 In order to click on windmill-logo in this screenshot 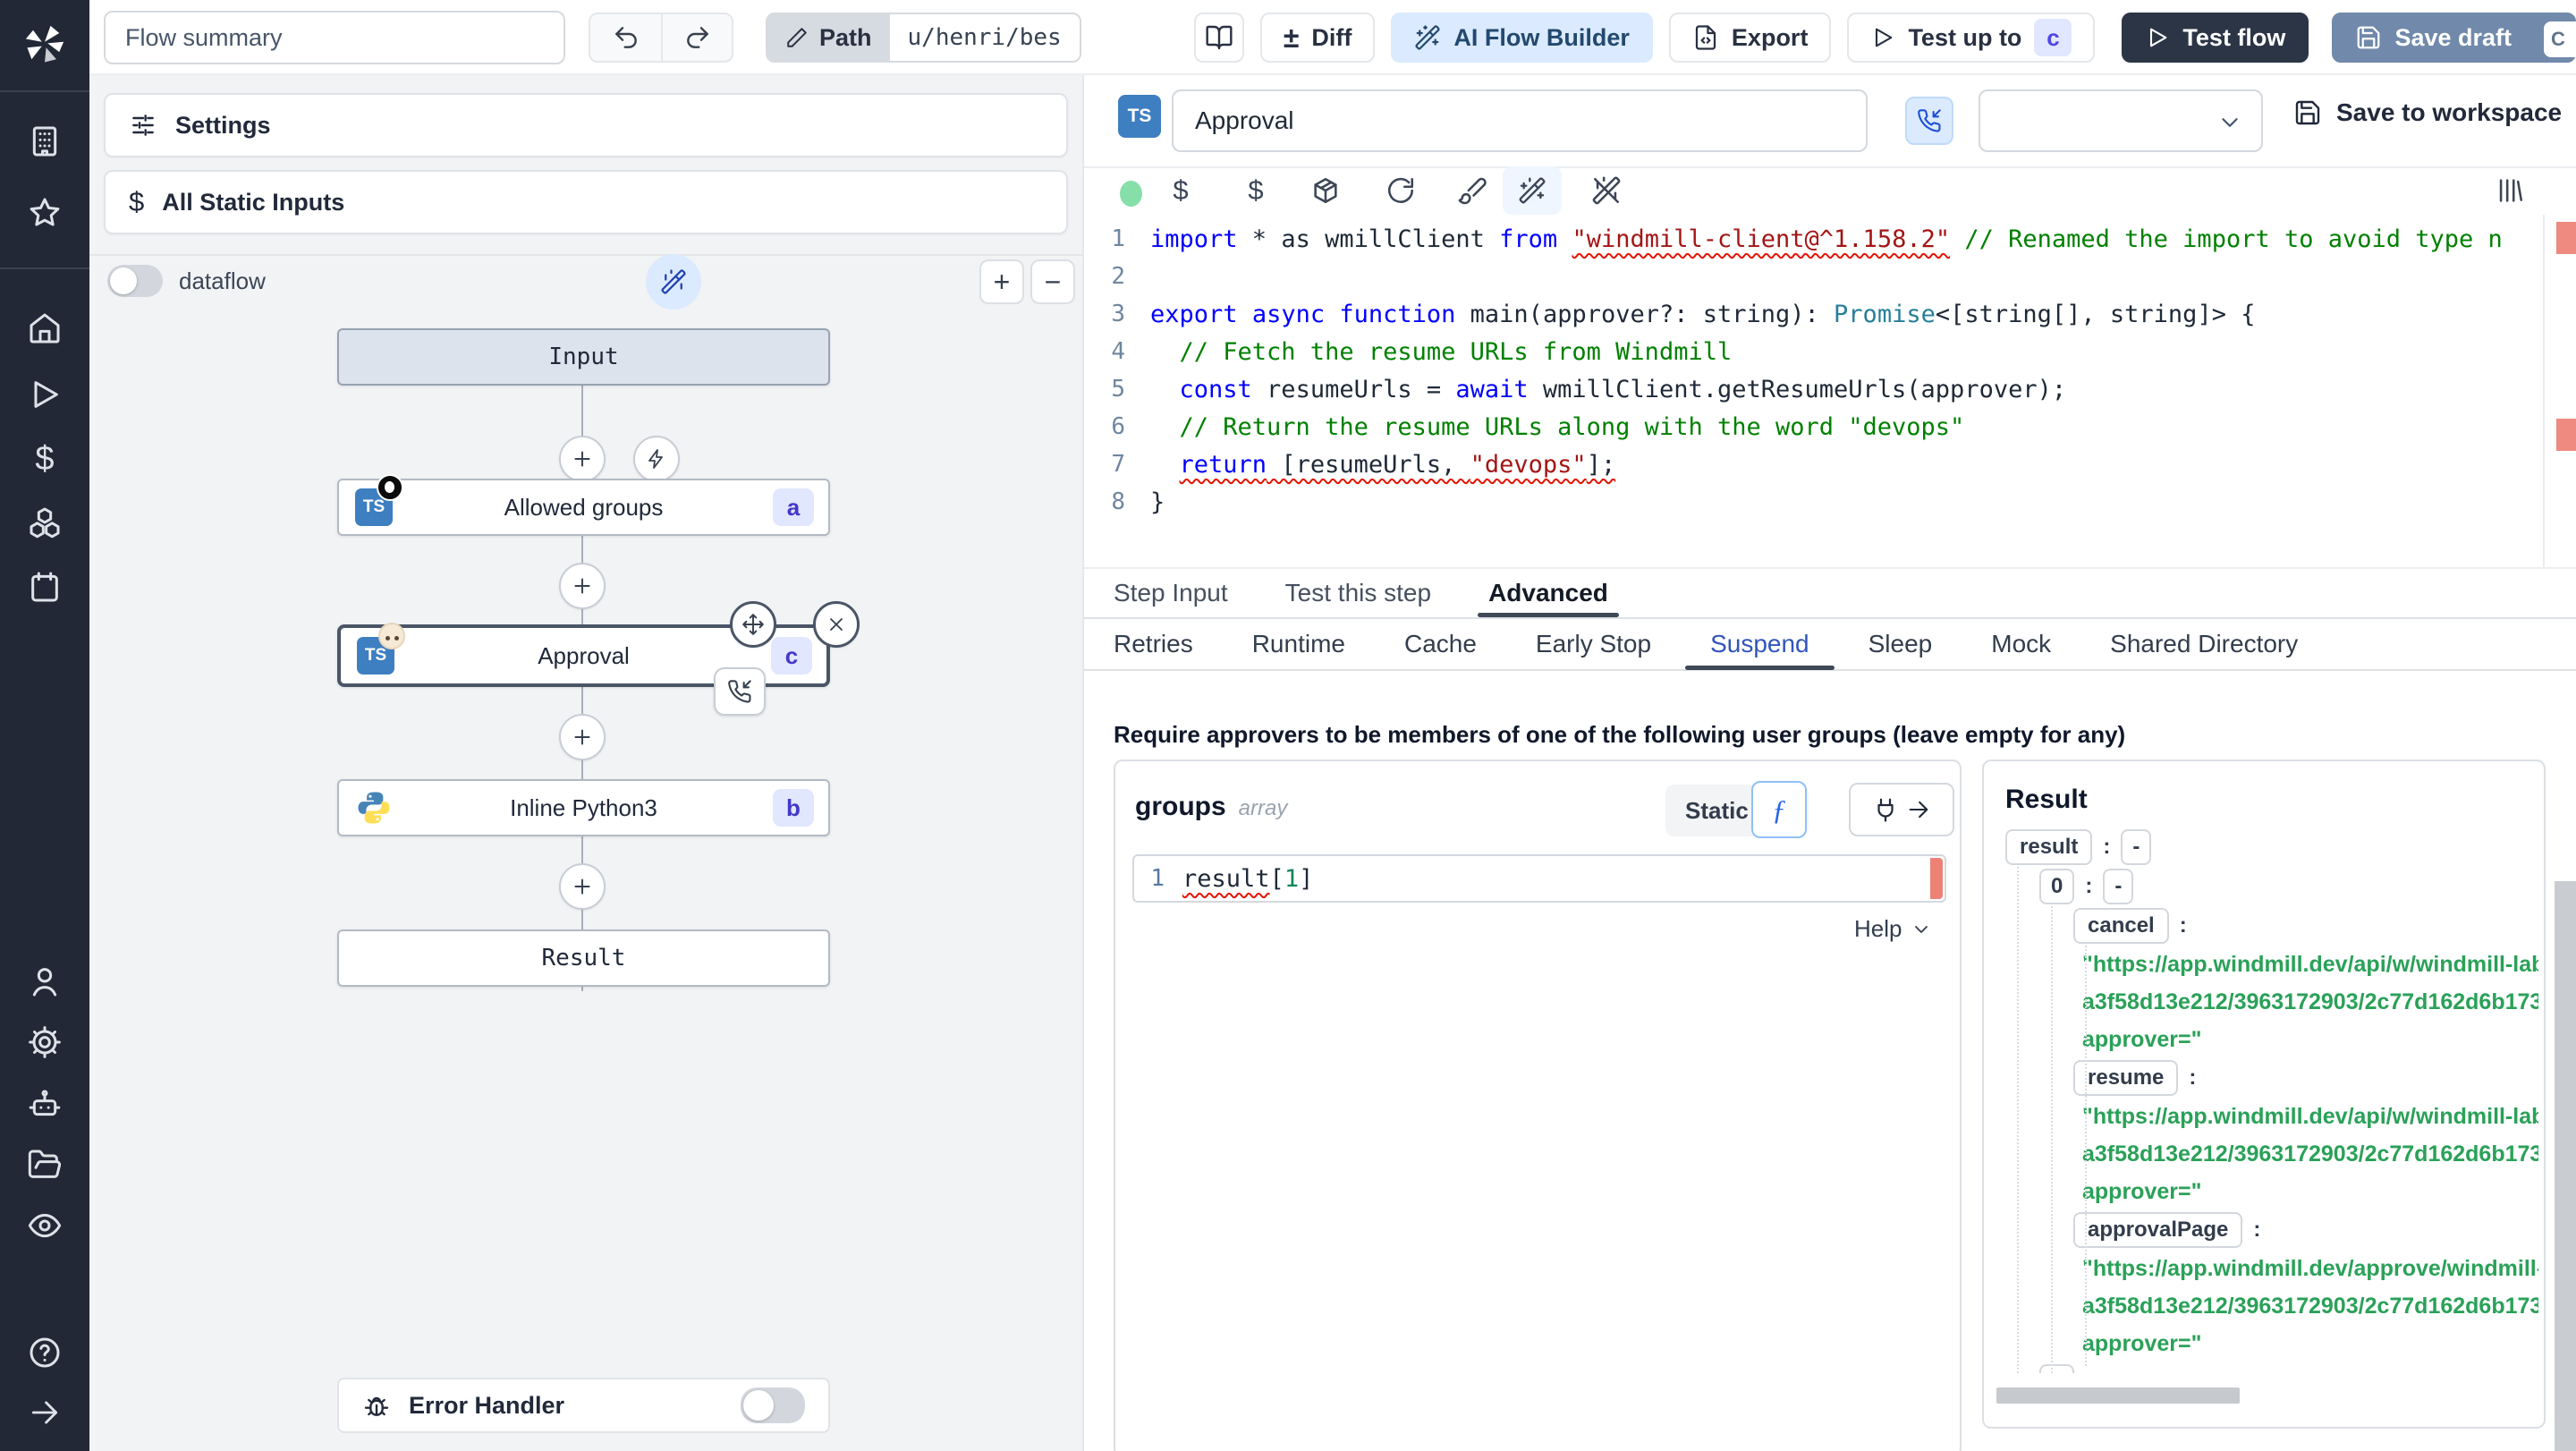, I will do `click(44, 44)`.